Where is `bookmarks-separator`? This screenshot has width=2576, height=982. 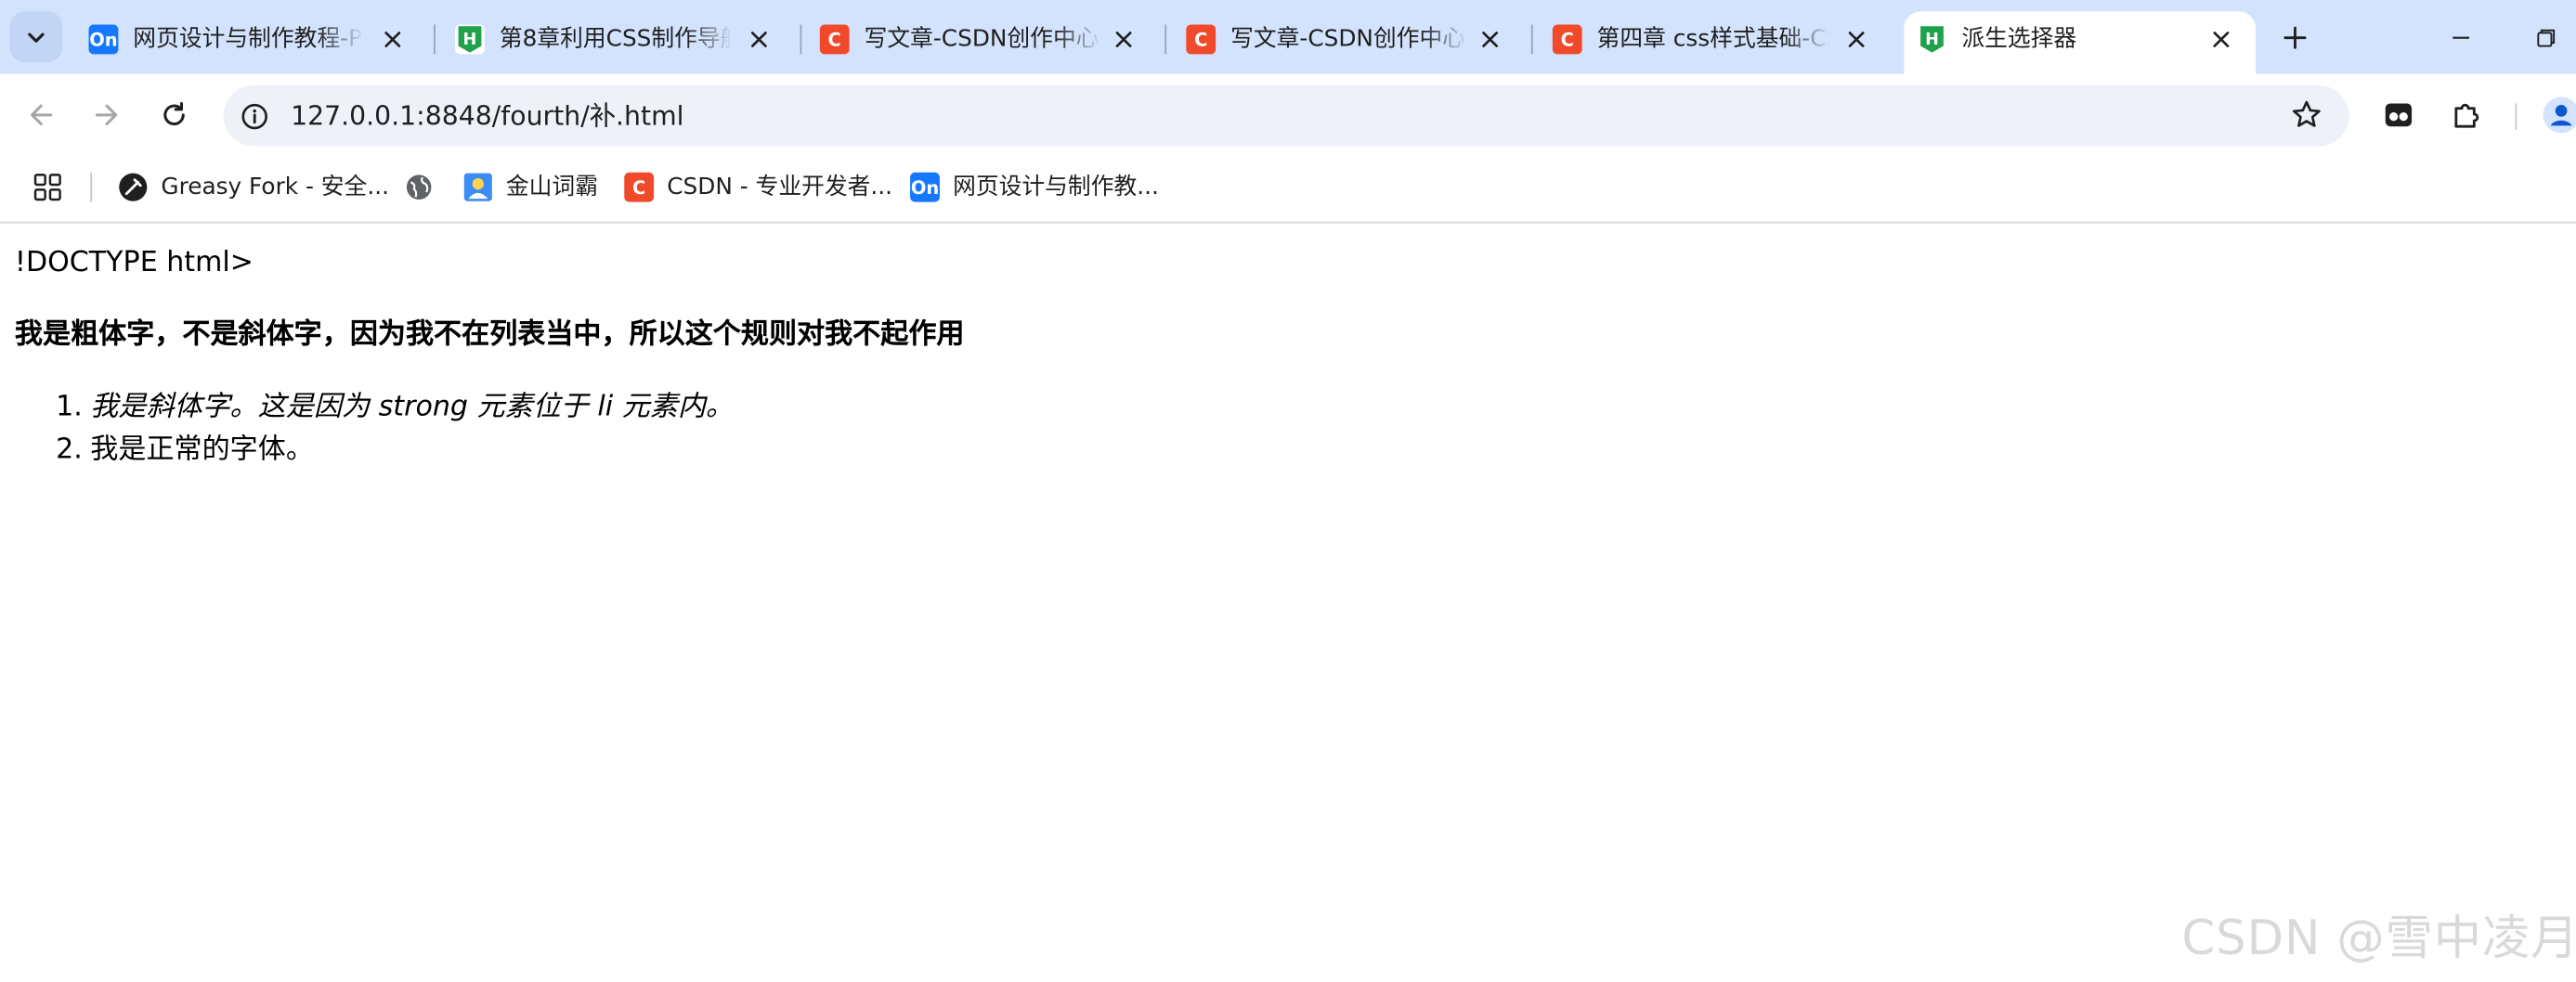 bookmarks-separator is located at coordinates (91, 187).